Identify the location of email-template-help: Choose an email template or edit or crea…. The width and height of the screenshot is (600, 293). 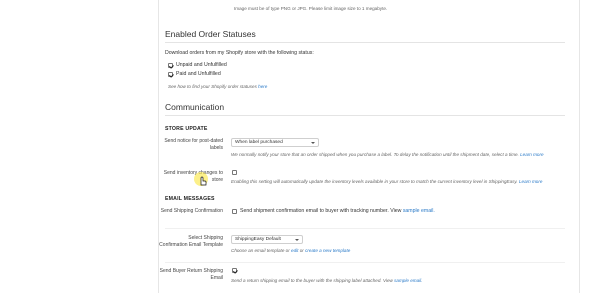
(290, 250).